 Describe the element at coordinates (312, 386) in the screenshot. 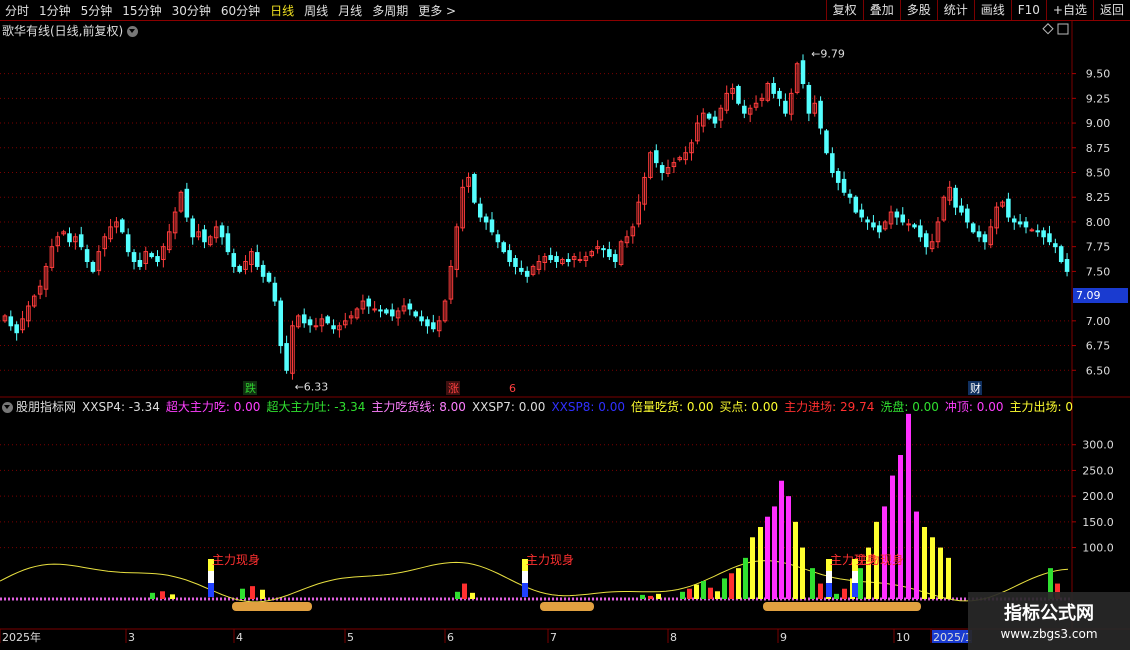

I see `low-price-label: ←6.33` at that location.